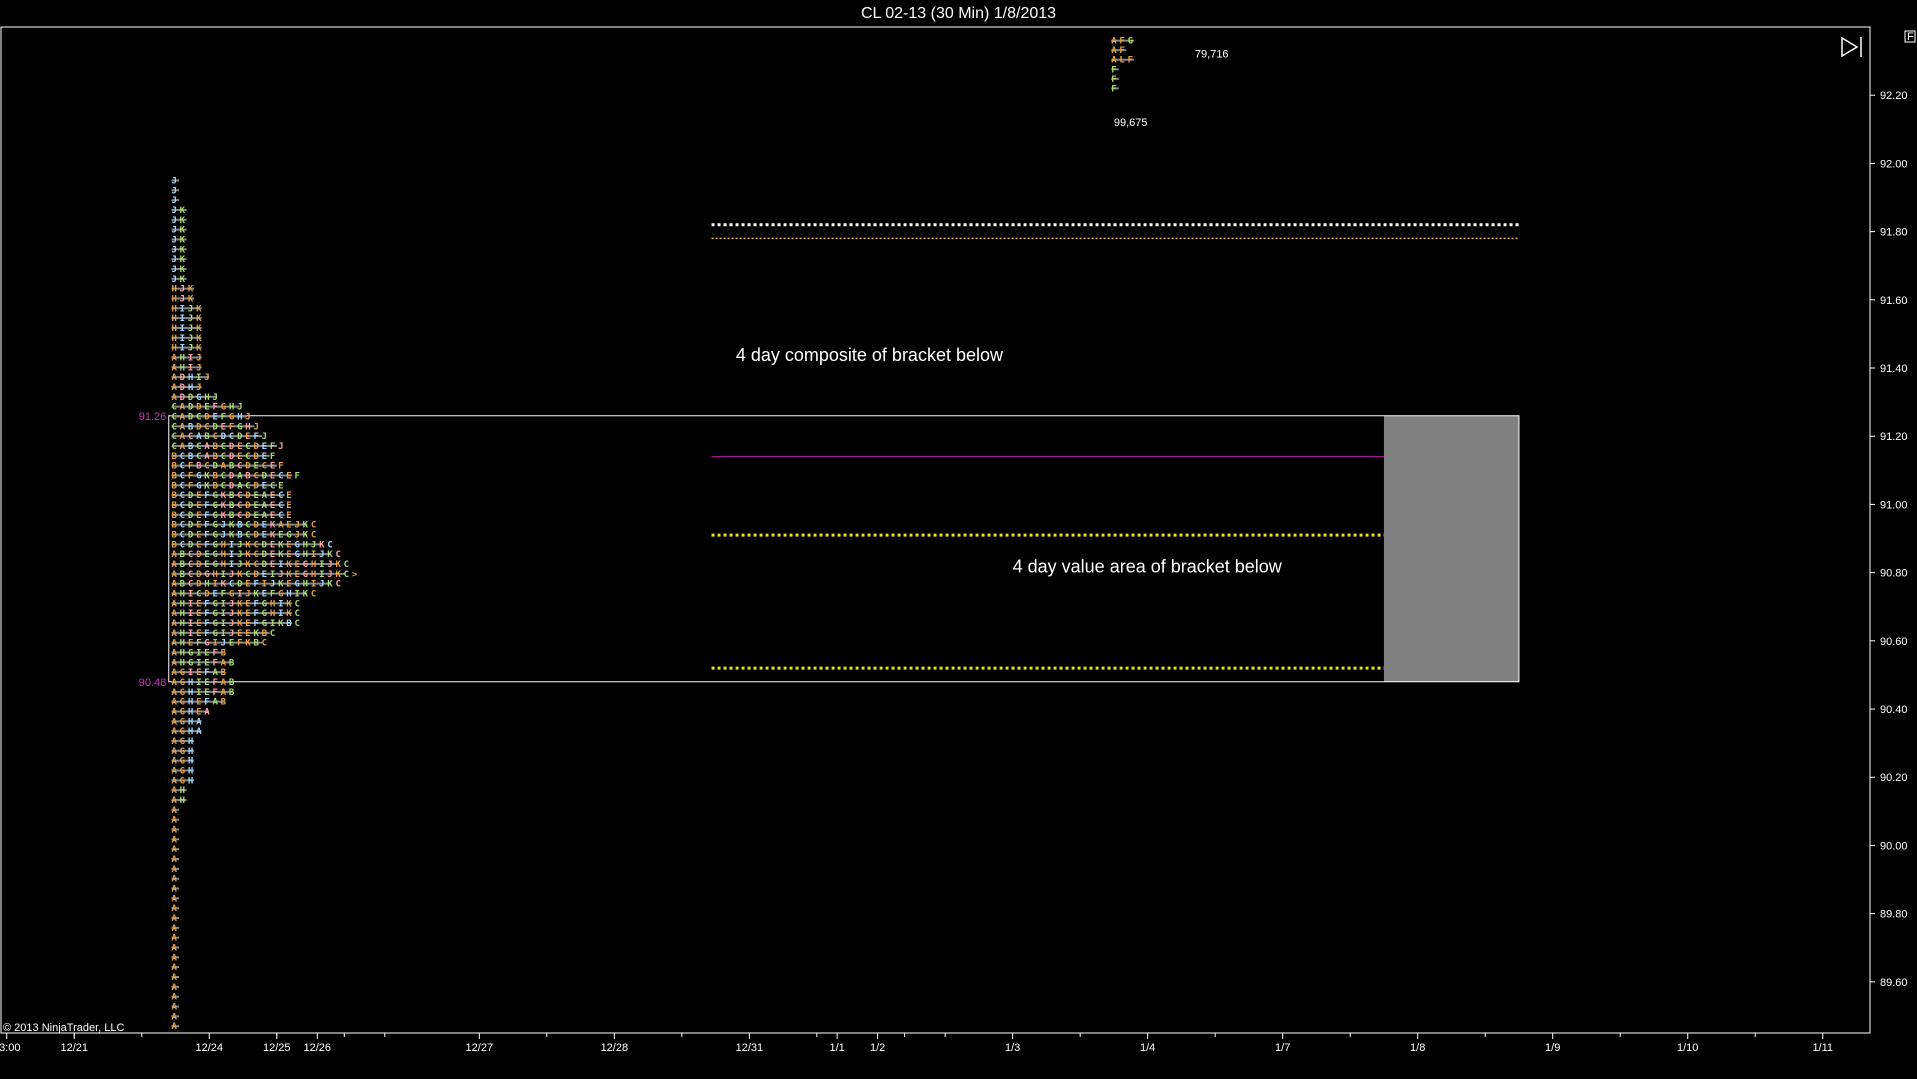  Describe the element at coordinates (153, 417) in the screenshot. I see `bracket-high-label: 91.26` at that location.